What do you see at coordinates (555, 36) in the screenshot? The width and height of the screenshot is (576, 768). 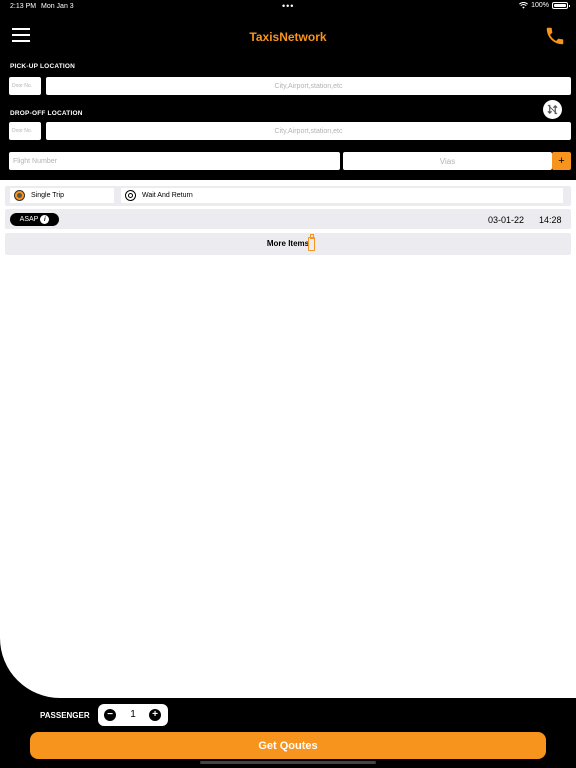 I see `phone-icon` at bounding box center [555, 36].